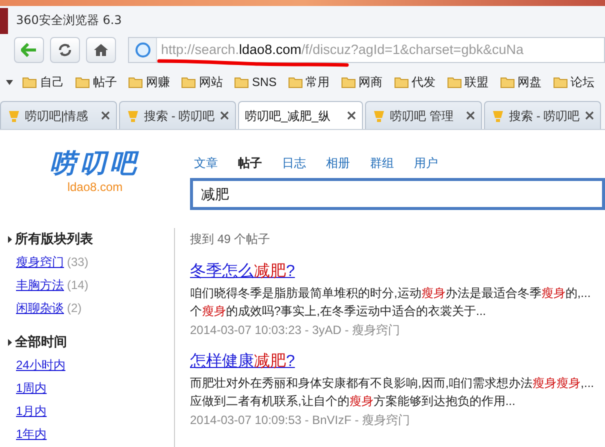 Image resolution: width=605 pixels, height=447 pixels. I want to click on browser-tab: 唠叨吧_减肥_纵, so click(300, 115).